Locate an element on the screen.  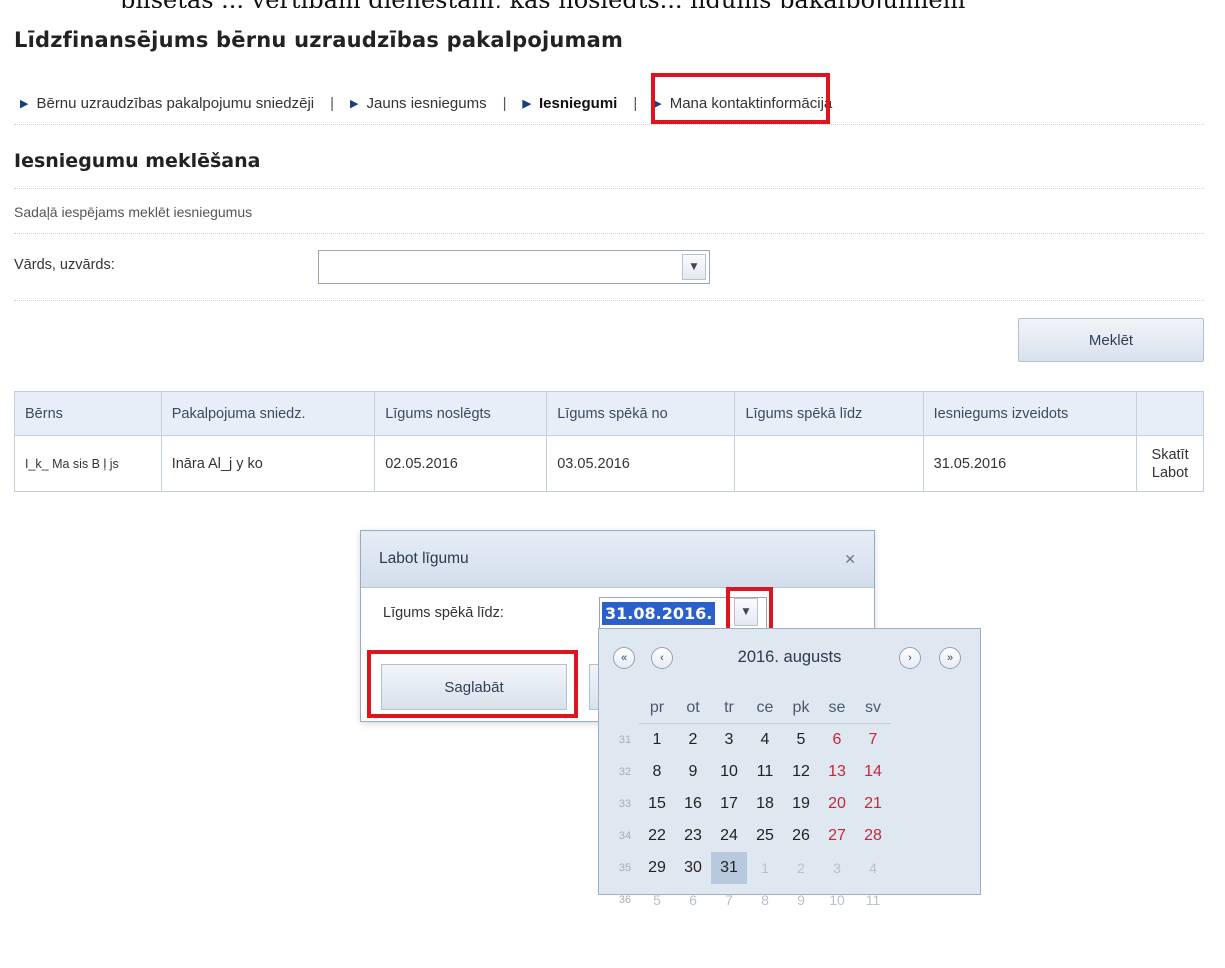
view-link: Skatīt is located at coordinates (1170, 455).